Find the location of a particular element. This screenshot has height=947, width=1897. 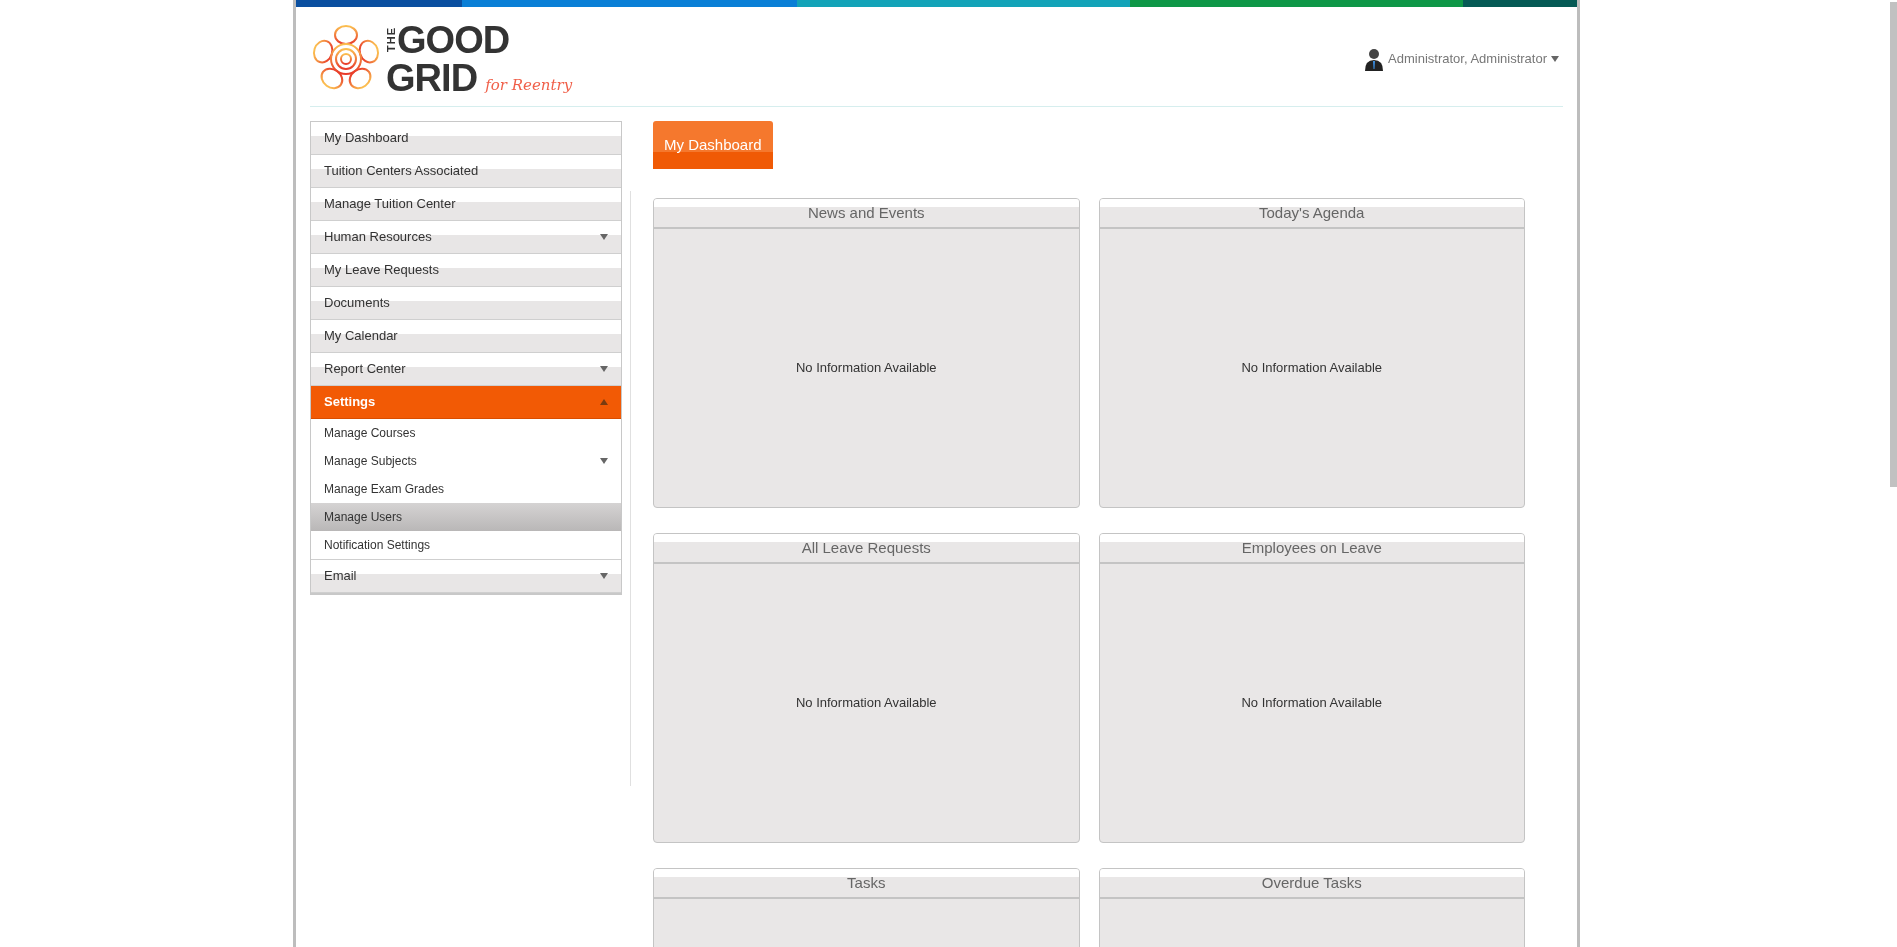

submenu-item: Manage Users is located at coordinates (466, 517).